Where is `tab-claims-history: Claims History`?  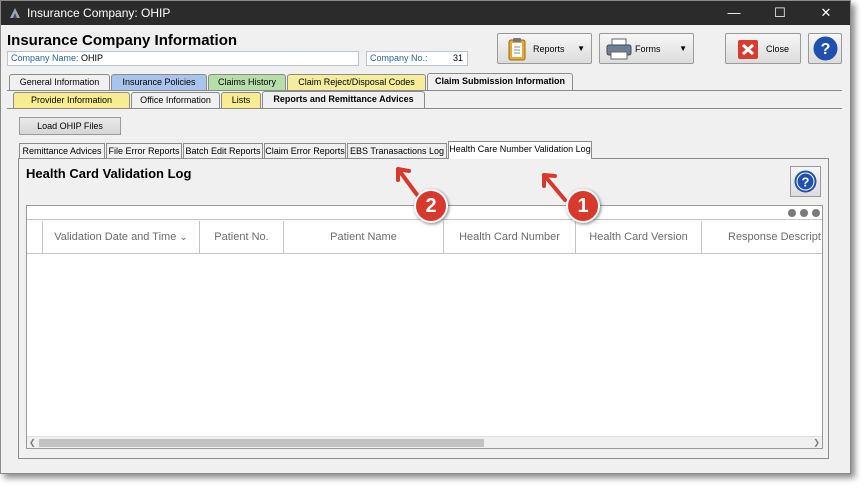
tab-claims-history: Claims History is located at coordinates (247, 82).